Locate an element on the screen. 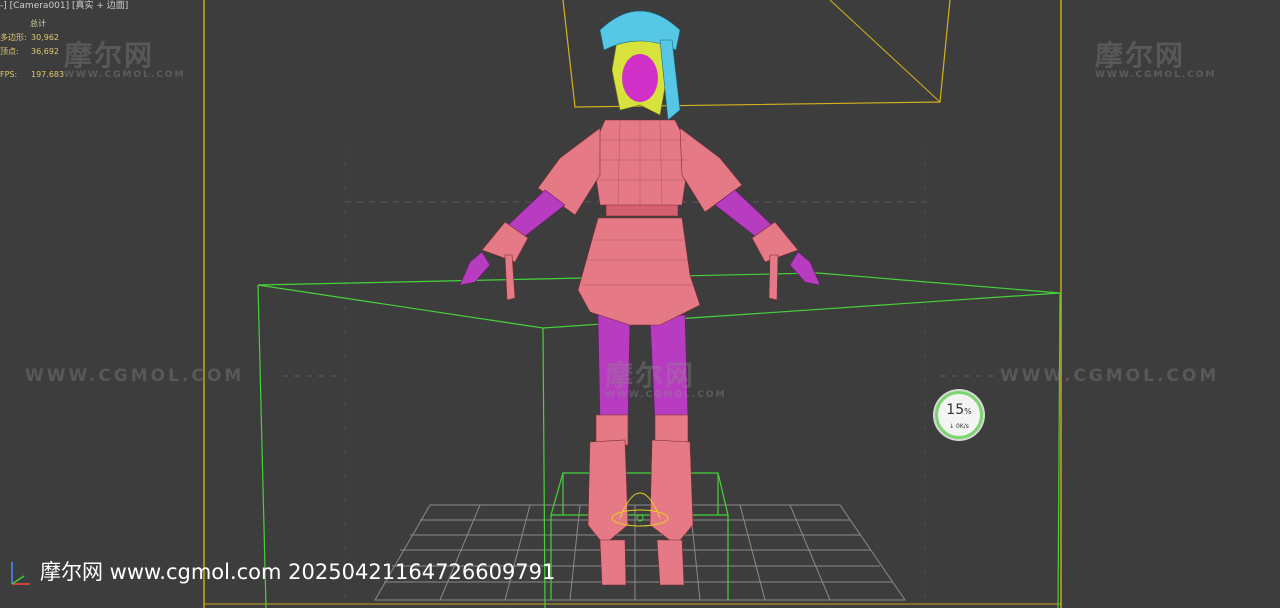 The image size is (1280, 608). percent-value: 15 is located at coordinates (955, 410).